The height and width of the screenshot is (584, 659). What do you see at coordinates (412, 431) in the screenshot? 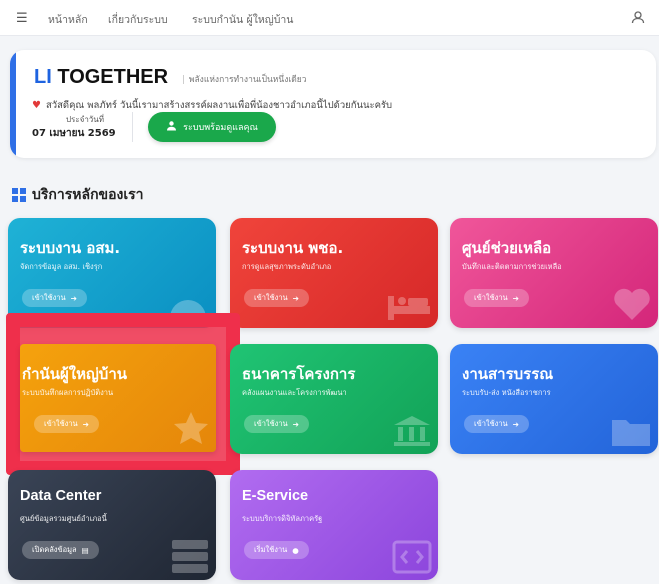
I see `bank-icon` at bounding box center [412, 431].